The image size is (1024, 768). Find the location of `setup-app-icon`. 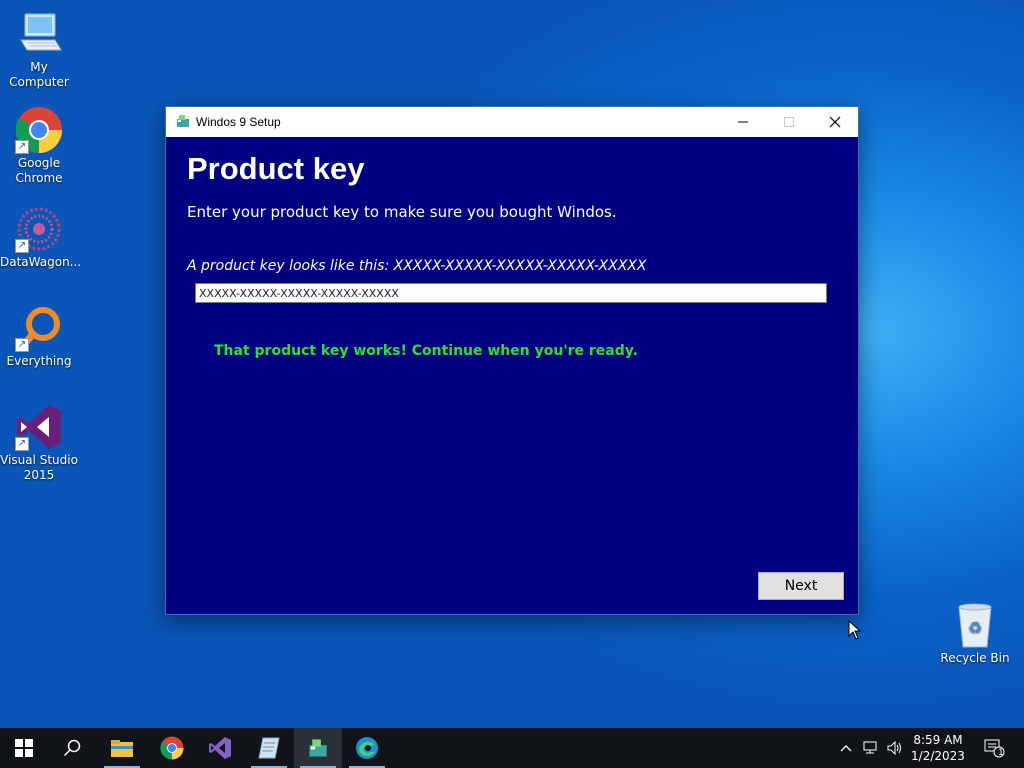

setup-app-icon is located at coordinates (183, 121).